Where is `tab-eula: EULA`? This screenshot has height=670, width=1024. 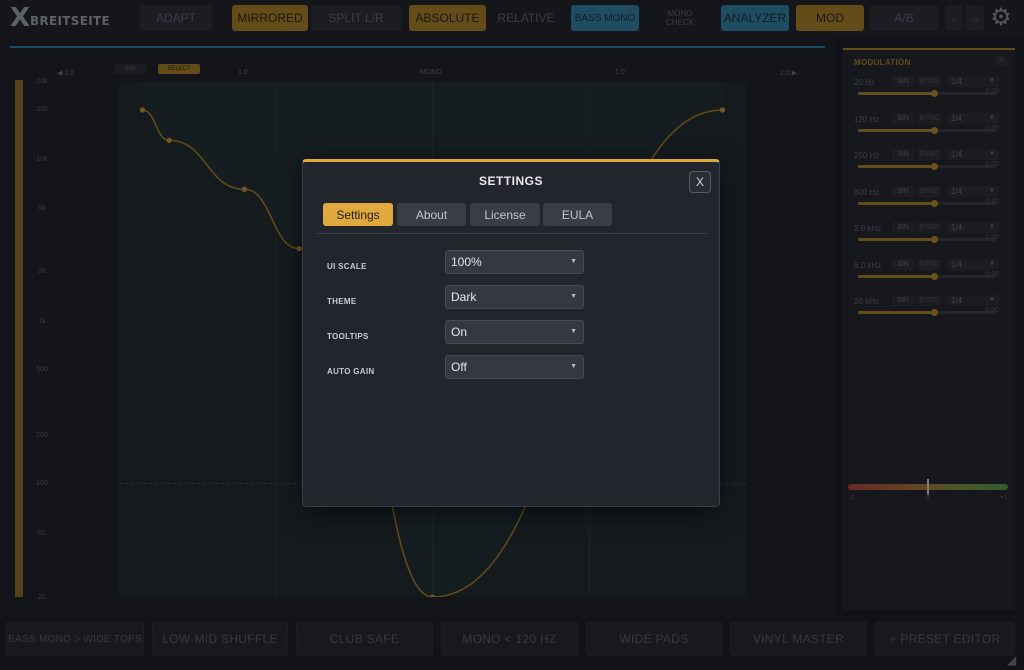 tab-eula: EULA is located at coordinates (577, 214).